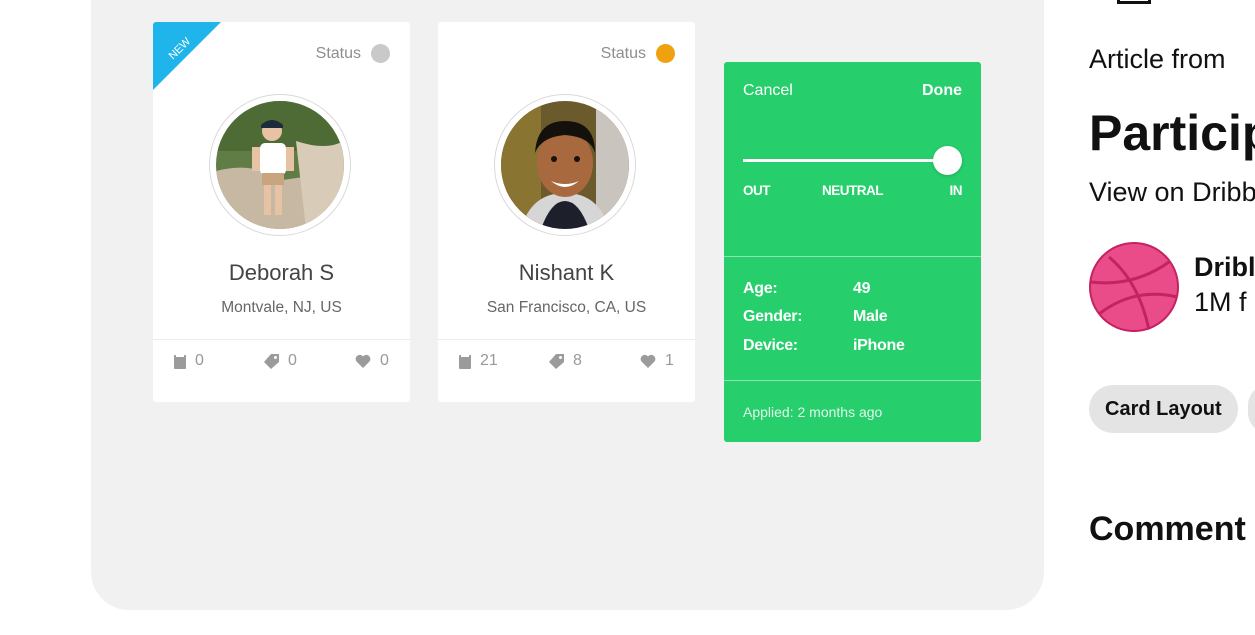 This screenshot has width=1255, height=635. What do you see at coordinates (280, 361) in the screenshot?
I see `tags-stat: 0` at bounding box center [280, 361].